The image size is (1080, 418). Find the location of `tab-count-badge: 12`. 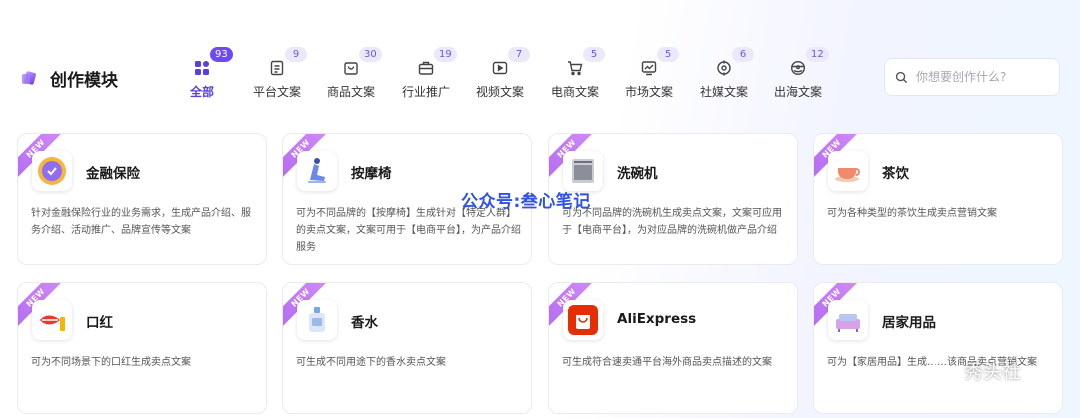

tab-count-badge: 12 is located at coordinates (817, 54).